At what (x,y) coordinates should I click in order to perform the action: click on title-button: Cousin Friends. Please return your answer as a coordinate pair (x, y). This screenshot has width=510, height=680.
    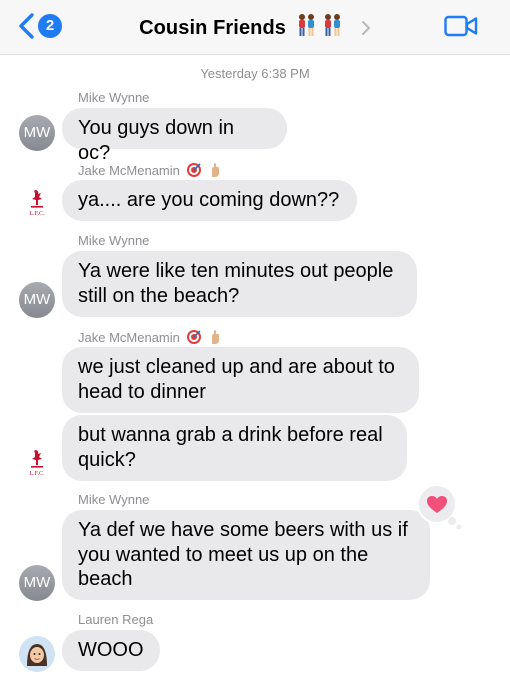
    Looking at the image, I should click on (255, 26).